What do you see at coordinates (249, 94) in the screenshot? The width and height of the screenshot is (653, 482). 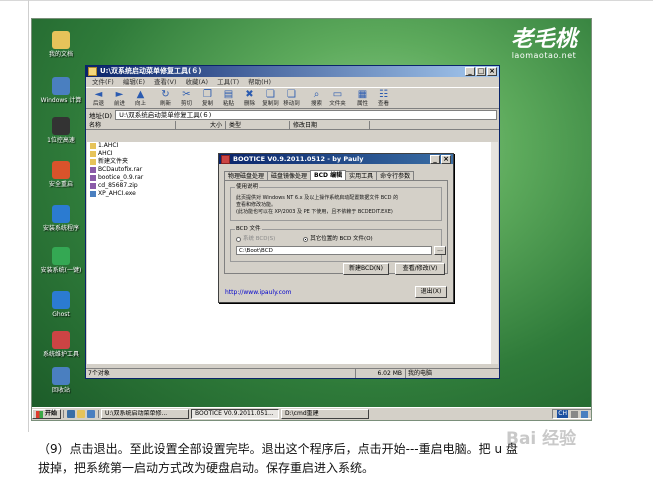 I see `toolbar-icon: ✖` at bounding box center [249, 94].